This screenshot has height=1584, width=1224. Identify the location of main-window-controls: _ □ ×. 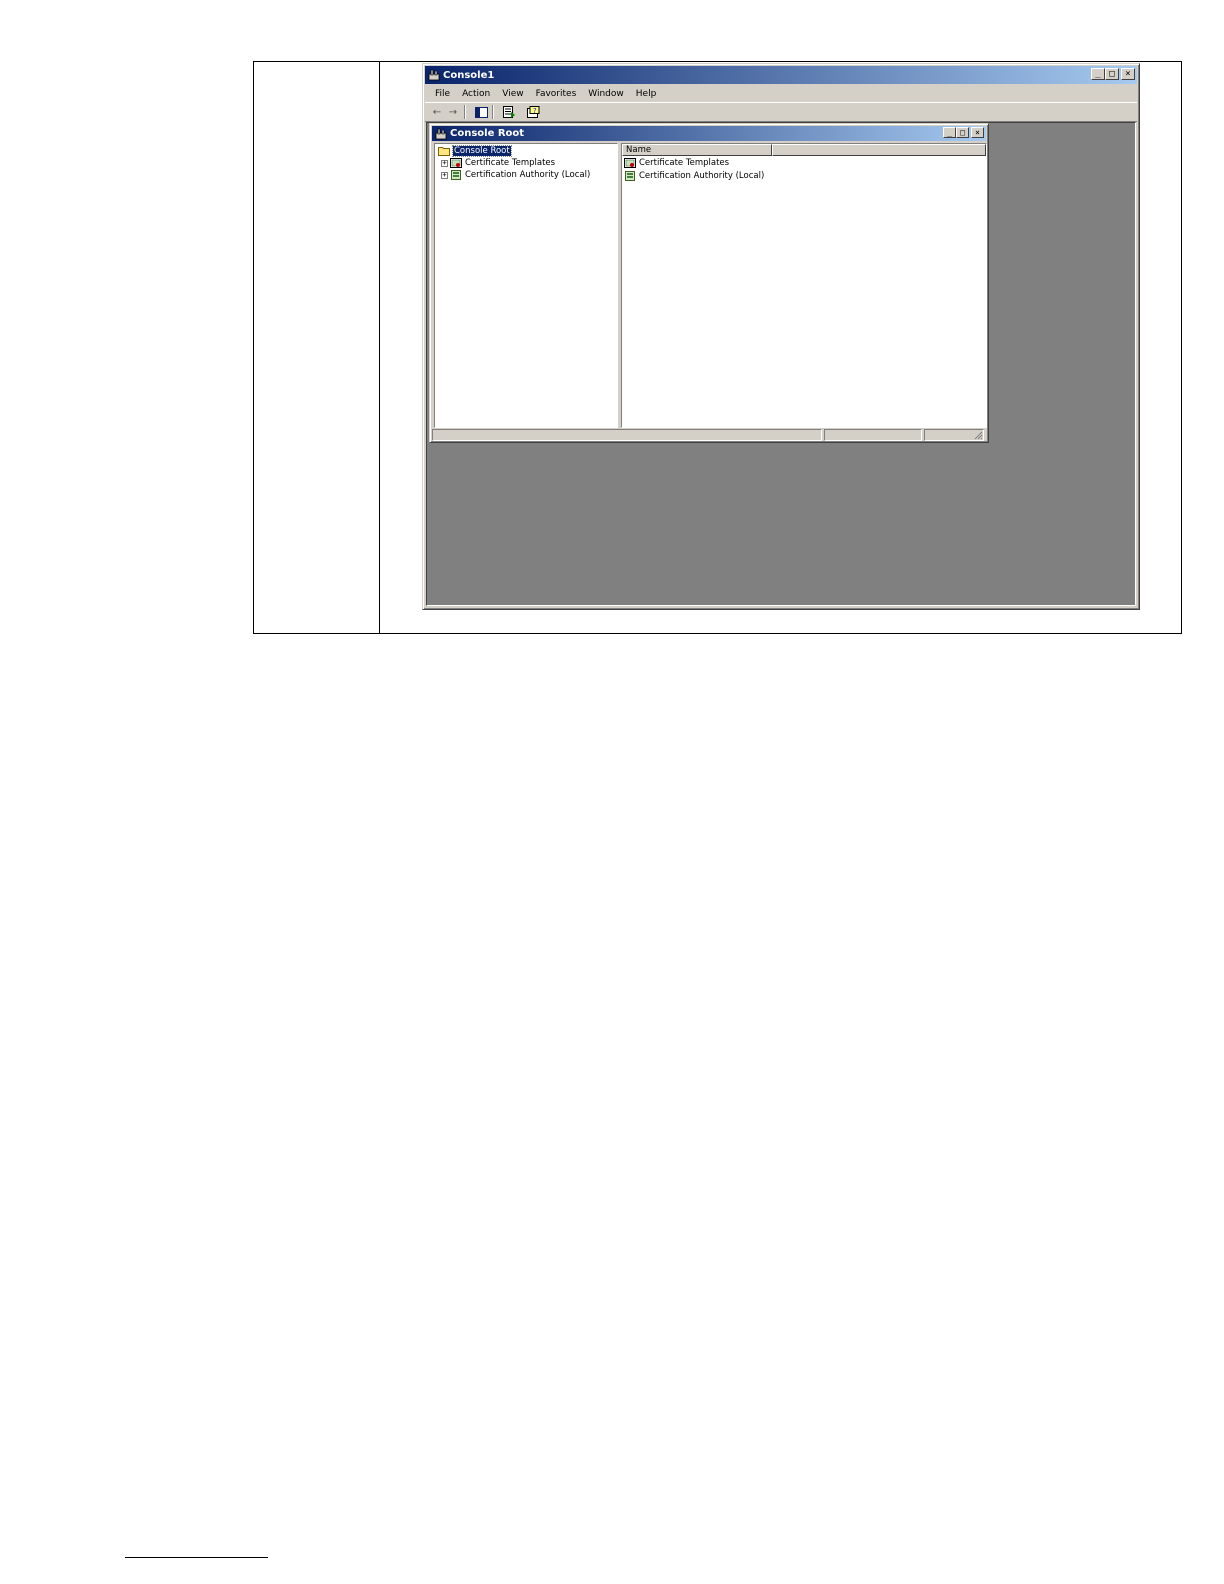
(1113, 74).